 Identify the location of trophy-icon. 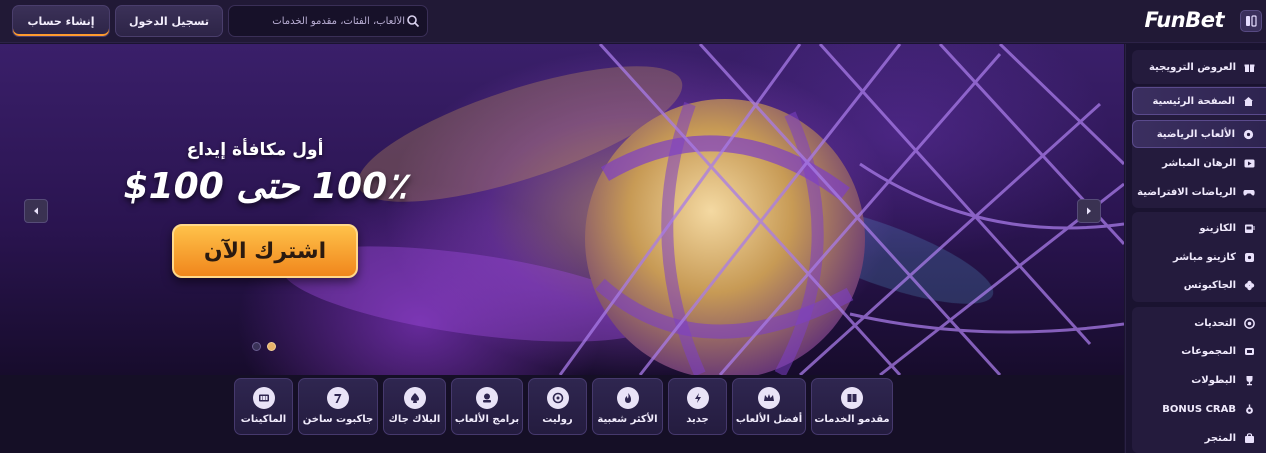
(1249, 380).